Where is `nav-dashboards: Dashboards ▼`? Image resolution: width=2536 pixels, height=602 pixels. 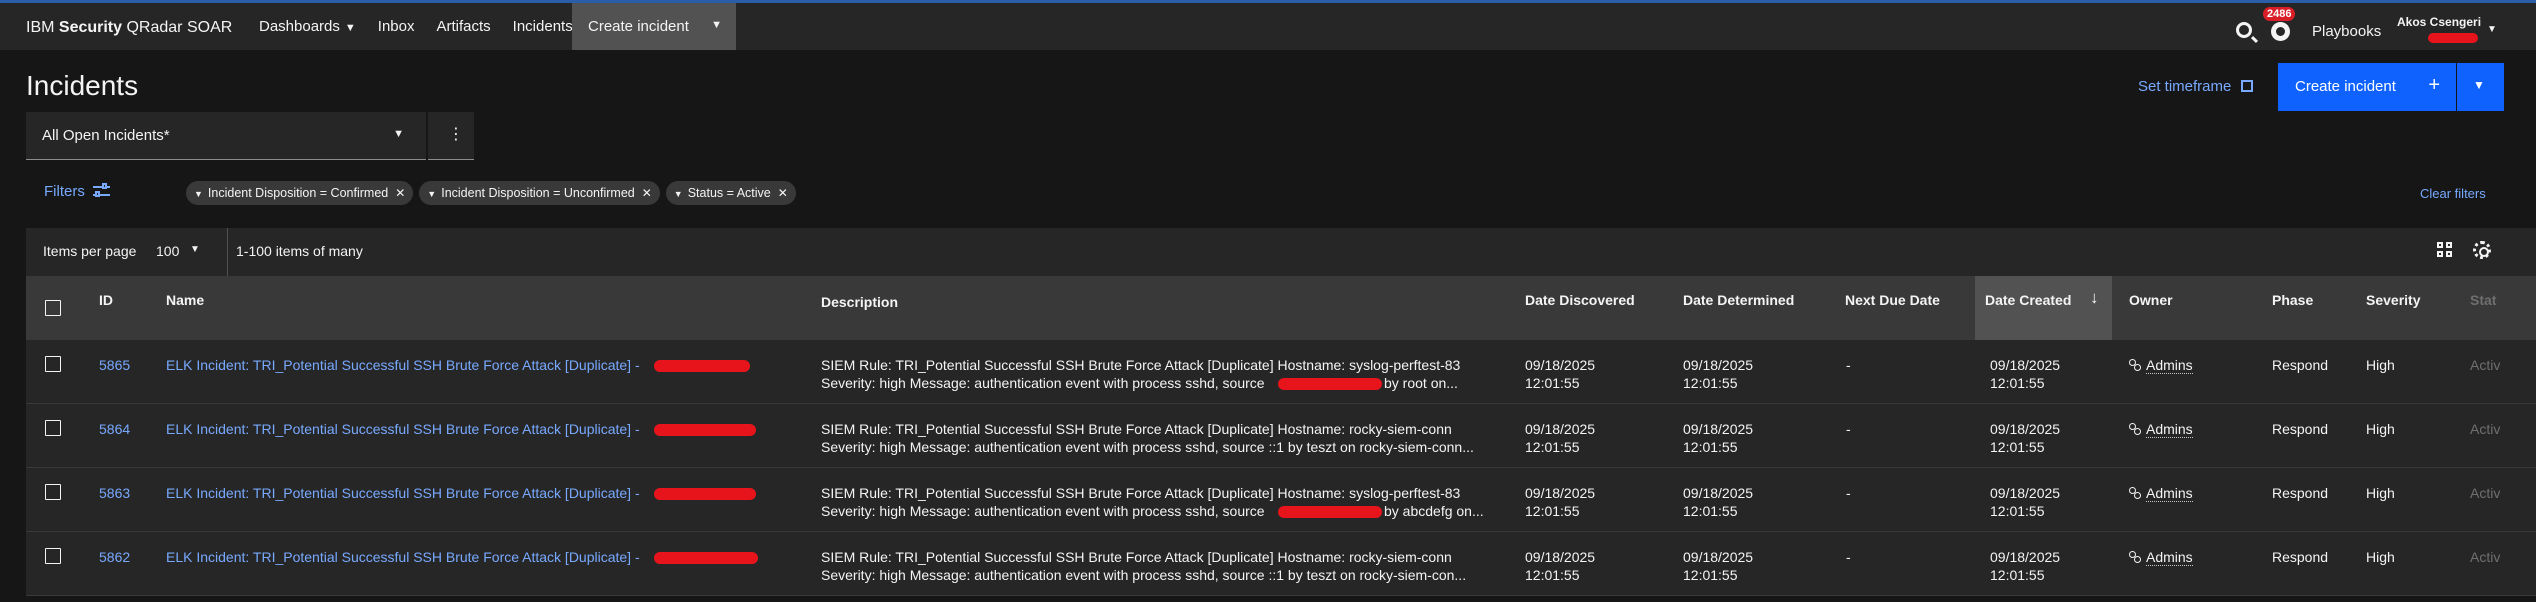 nav-dashboards: Dashboards ▼ is located at coordinates (307, 26).